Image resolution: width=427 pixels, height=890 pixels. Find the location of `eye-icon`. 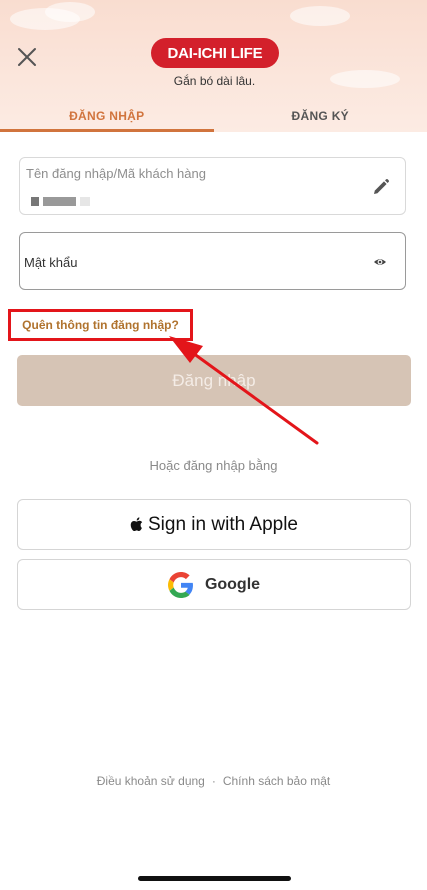

eye-icon is located at coordinates (380, 262).